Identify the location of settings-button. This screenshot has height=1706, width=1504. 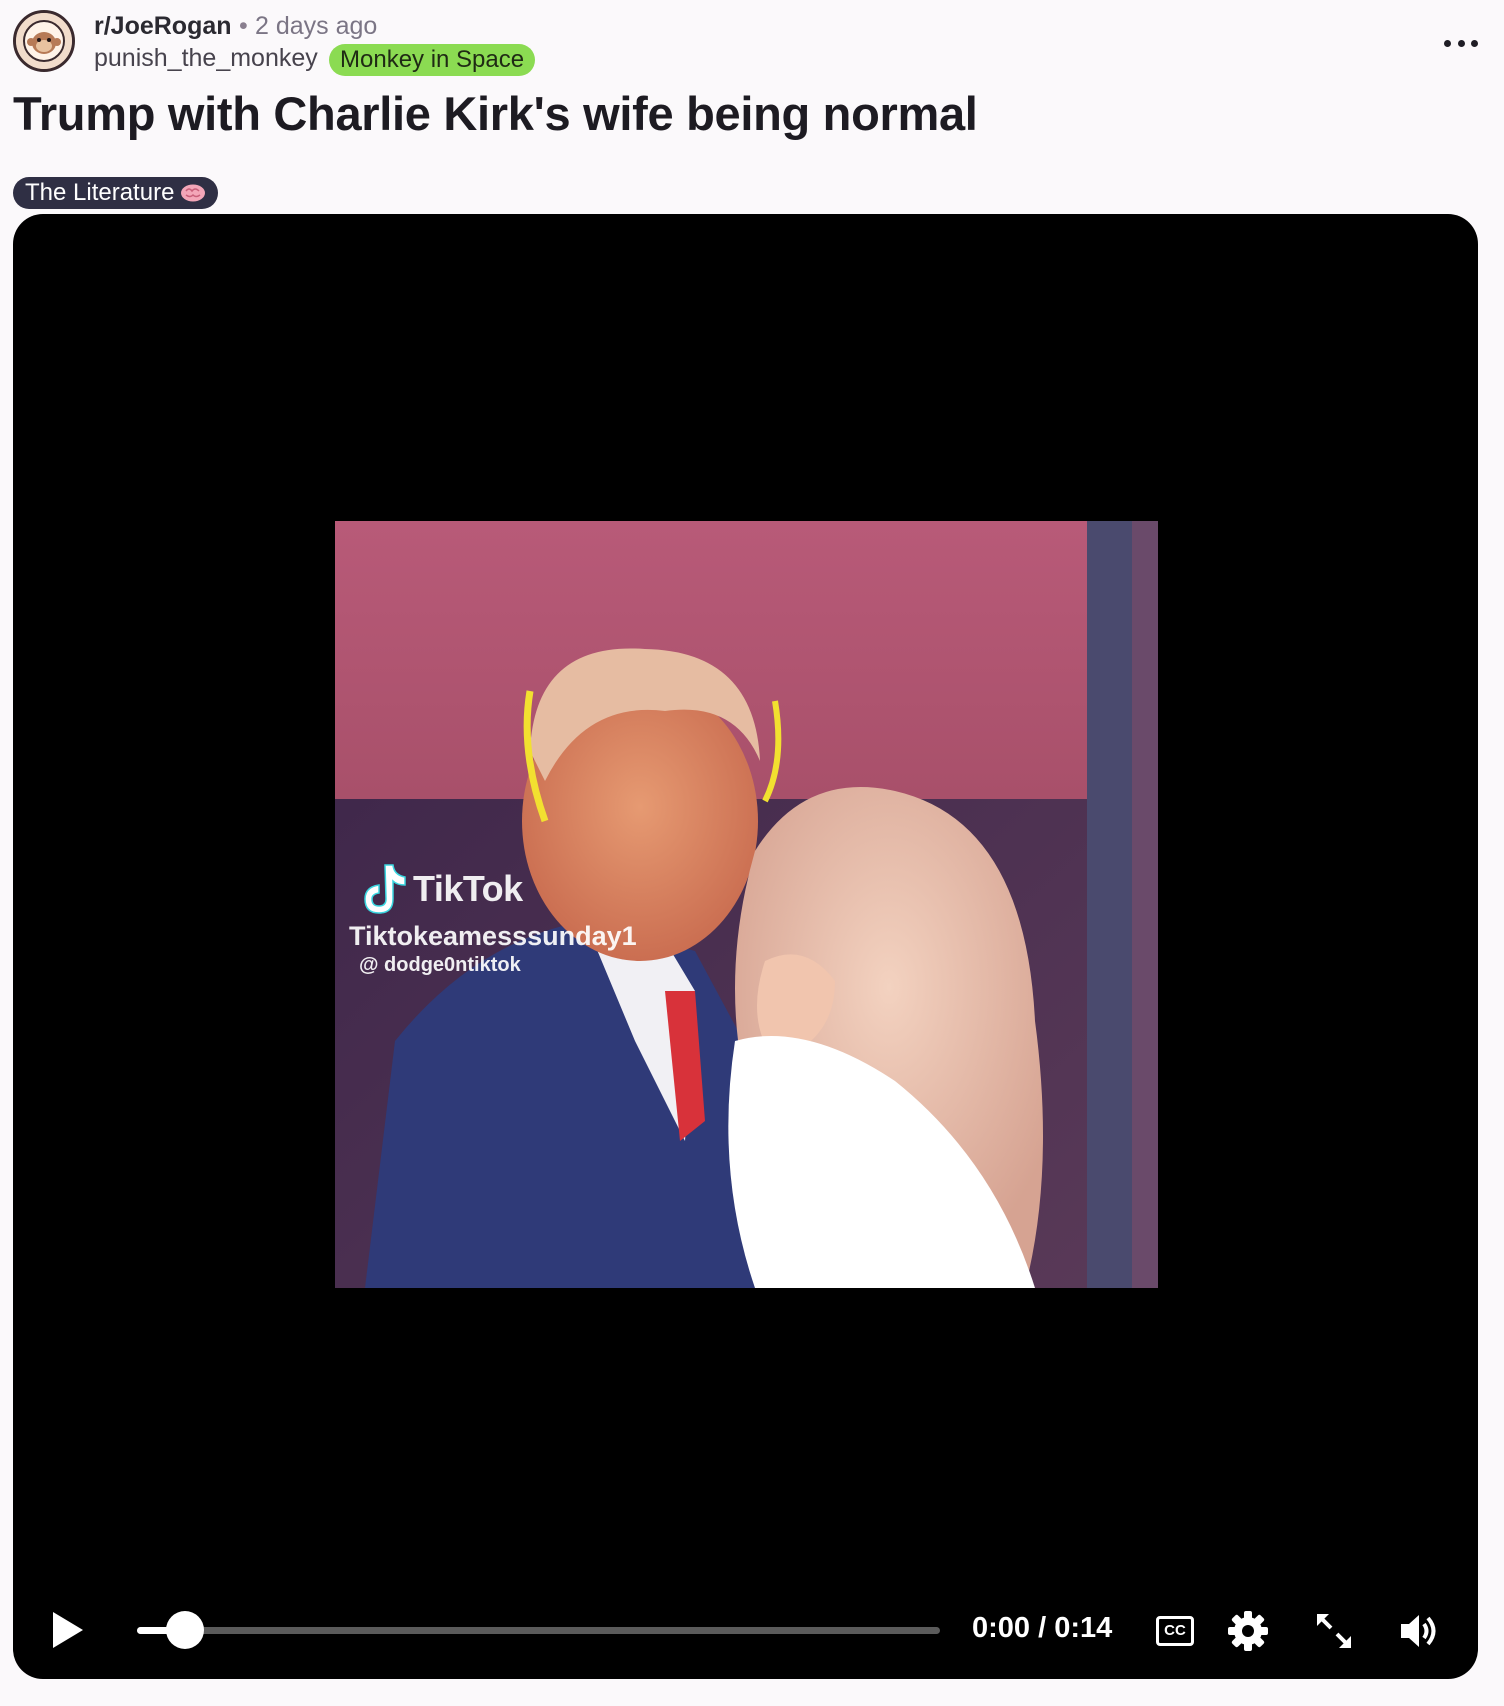
(1248, 1631).